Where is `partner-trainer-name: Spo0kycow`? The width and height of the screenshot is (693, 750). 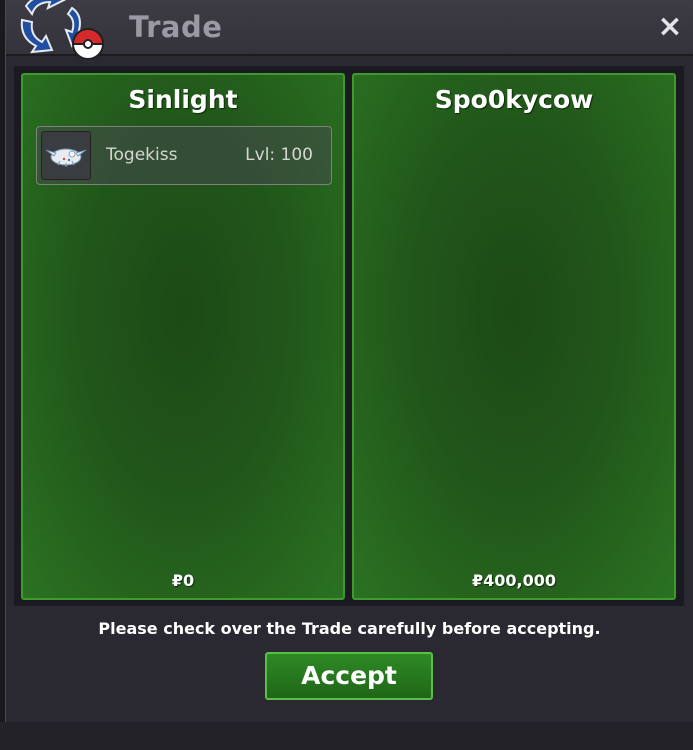 partner-trainer-name: Spo0kycow is located at coordinates (514, 99).